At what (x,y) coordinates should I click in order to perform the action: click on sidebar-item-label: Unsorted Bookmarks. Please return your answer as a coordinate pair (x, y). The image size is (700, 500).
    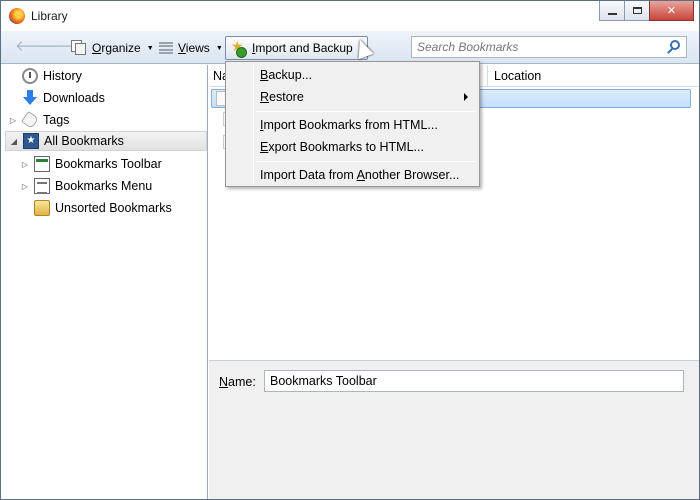
    Looking at the image, I should click on (113, 208).